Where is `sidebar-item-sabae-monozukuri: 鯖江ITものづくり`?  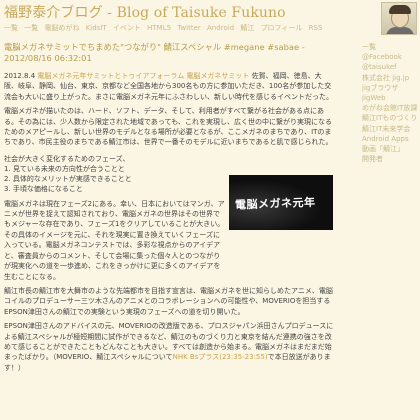 sidebar-item-sabae-monozukuri: 鯖江ITものづくり is located at coordinates (390, 118).